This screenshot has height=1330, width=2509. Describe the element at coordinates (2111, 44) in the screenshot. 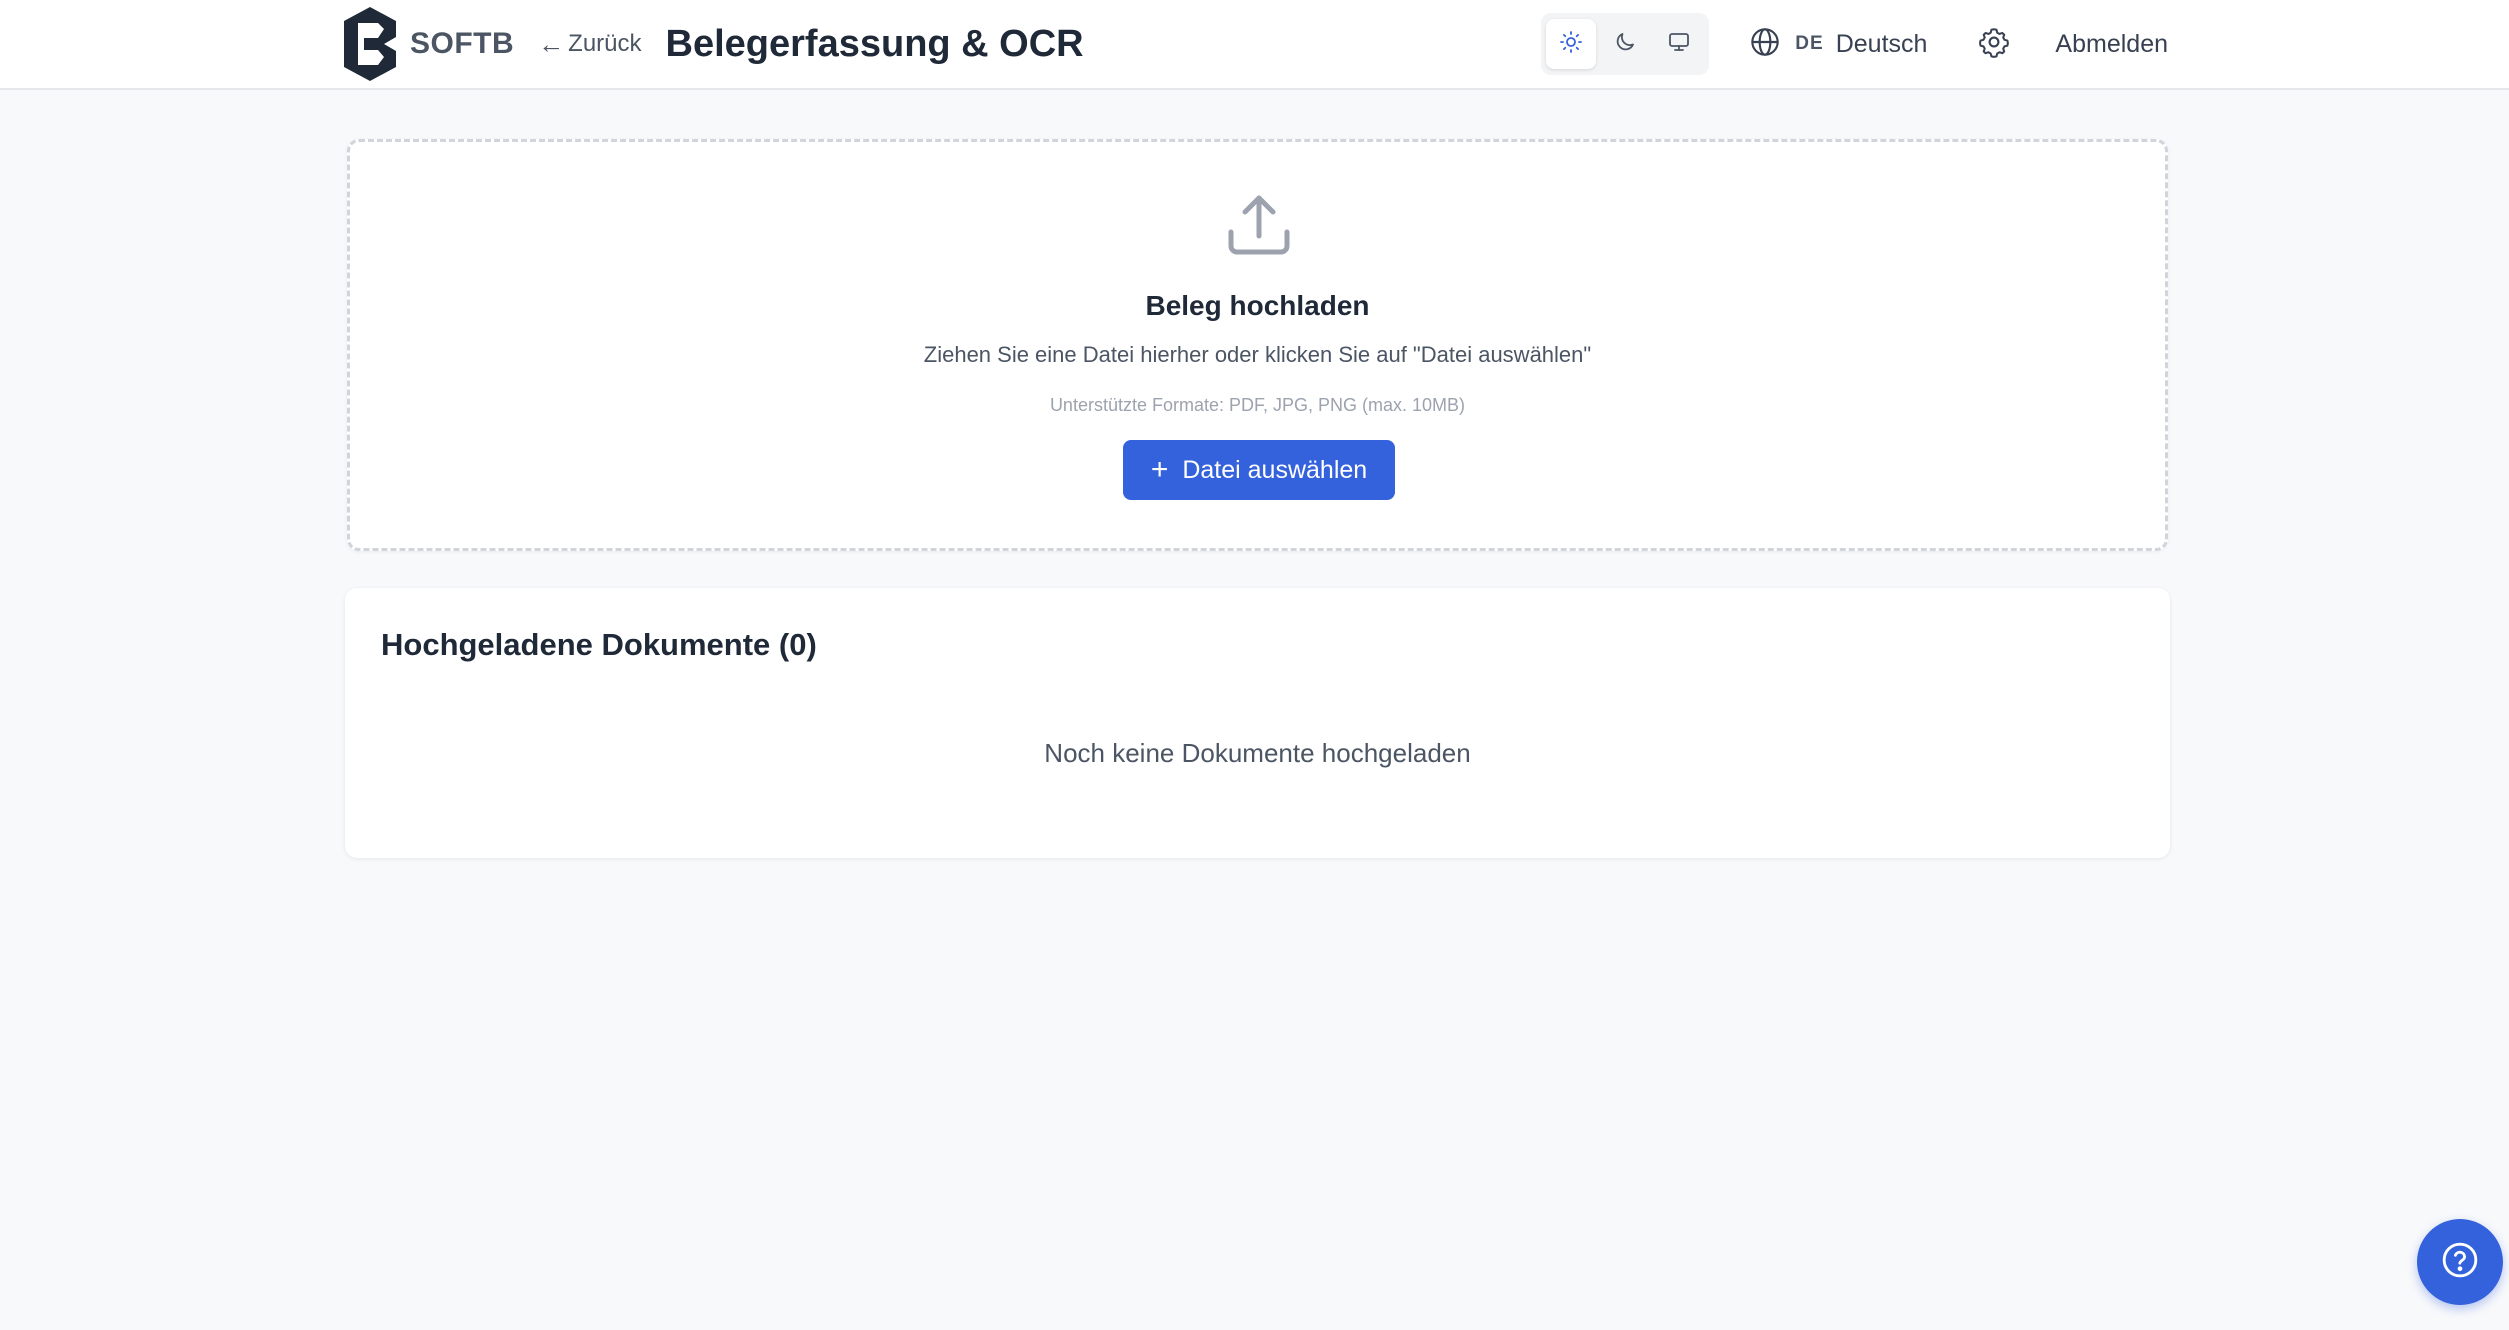

I see `logout-button: Abmelden` at that location.